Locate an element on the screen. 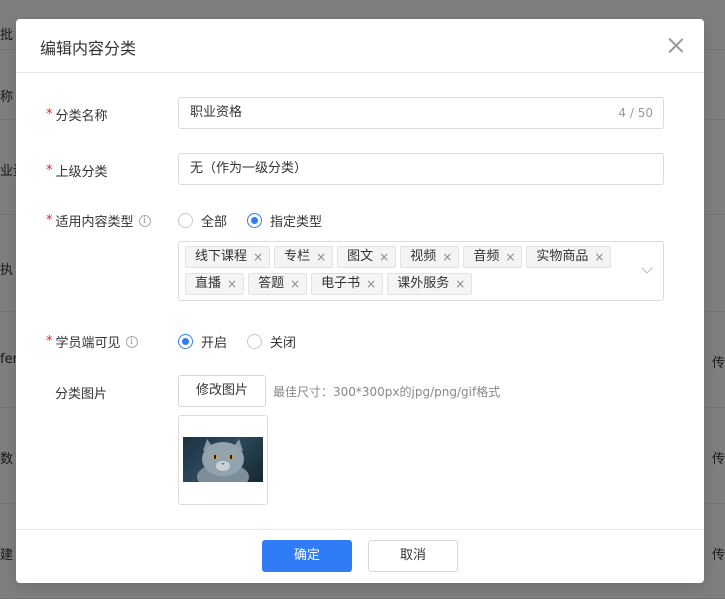  tag-offline-course: 线下课程 × is located at coordinates (228, 257).